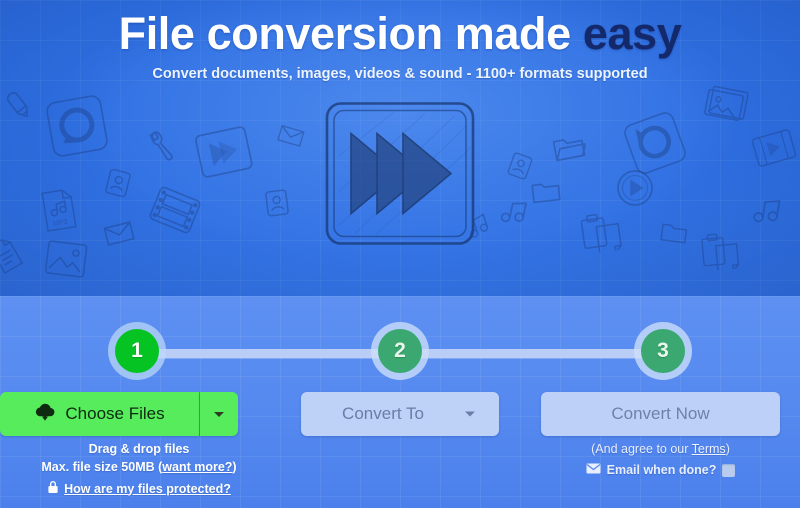  I want to click on step-1-number: 1, so click(137, 350).